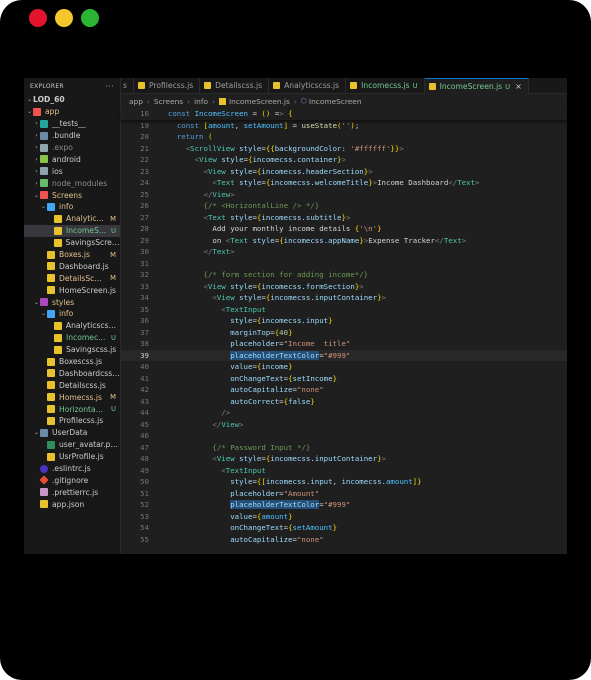 This screenshot has height=680, width=591. I want to click on breadcrumb-info: info, so click(201, 101).